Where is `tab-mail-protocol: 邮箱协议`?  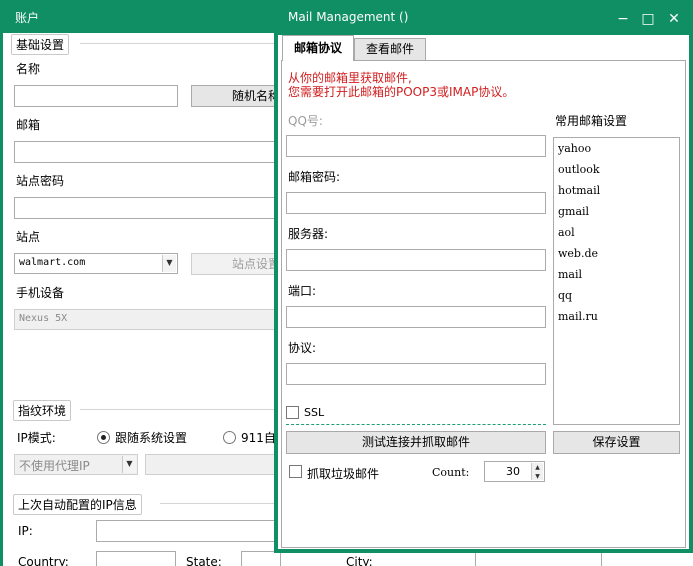
tab-mail-protocol: 邮箱协议 is located at coordinates (318, 48).